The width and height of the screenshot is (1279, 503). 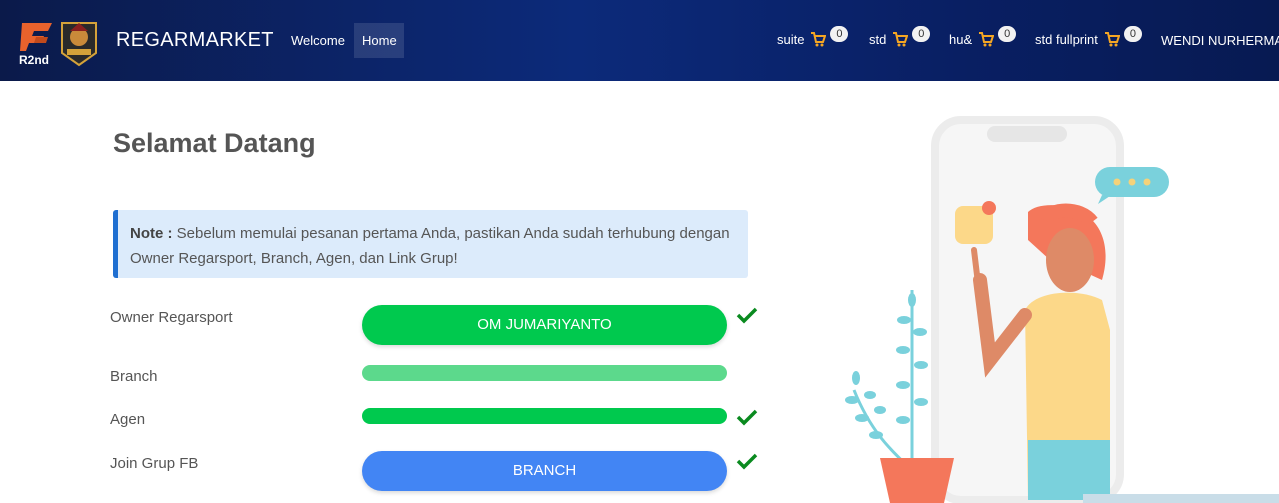 I want to click on cart-label: suite, so click(x=791, y=39).